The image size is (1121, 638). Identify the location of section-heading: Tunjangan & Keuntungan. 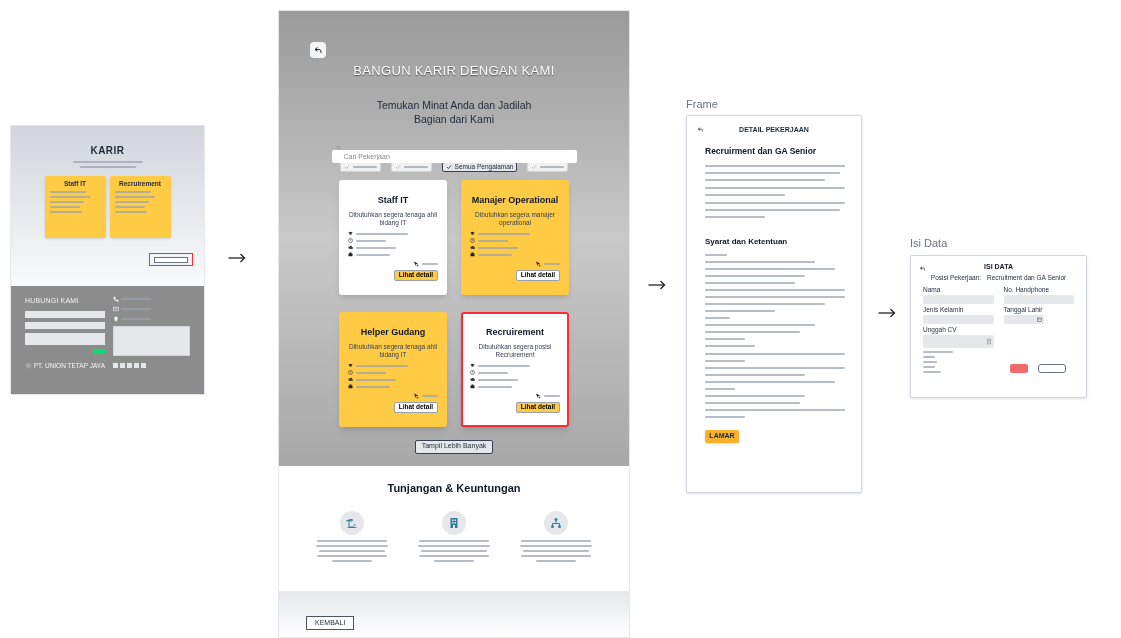
(454, 488).